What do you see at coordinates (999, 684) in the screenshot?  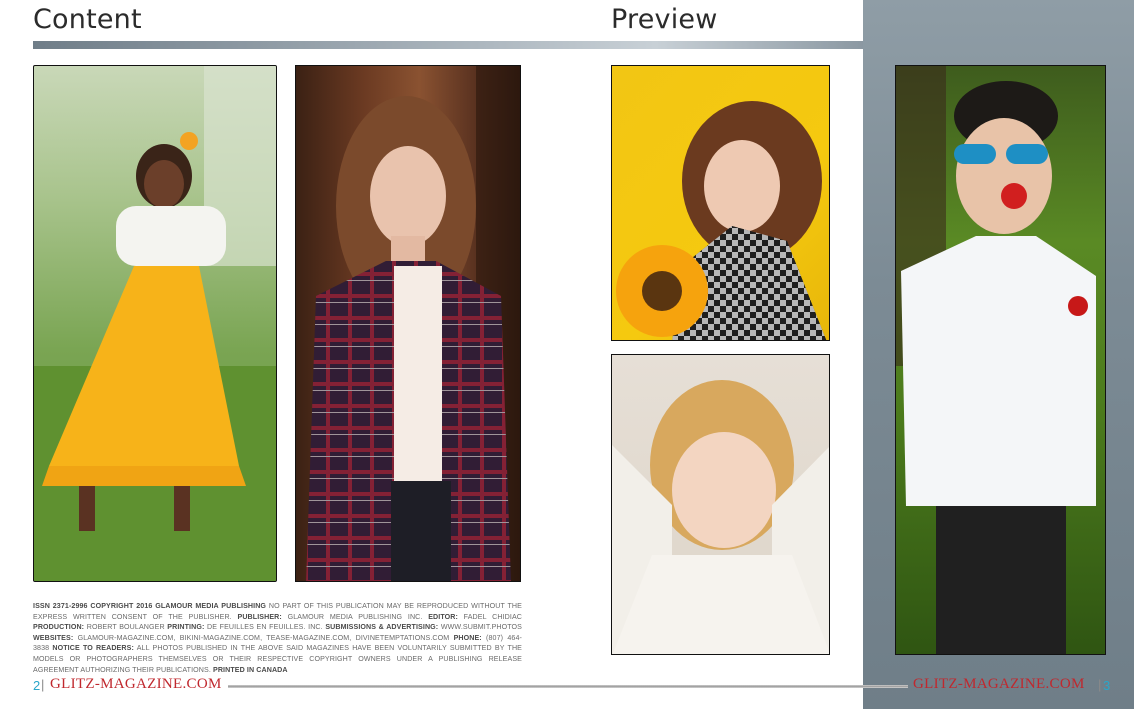 I see `footer-brand-right: GLITZ-MAGAZINE.COM` at bounding box center [999, 684].